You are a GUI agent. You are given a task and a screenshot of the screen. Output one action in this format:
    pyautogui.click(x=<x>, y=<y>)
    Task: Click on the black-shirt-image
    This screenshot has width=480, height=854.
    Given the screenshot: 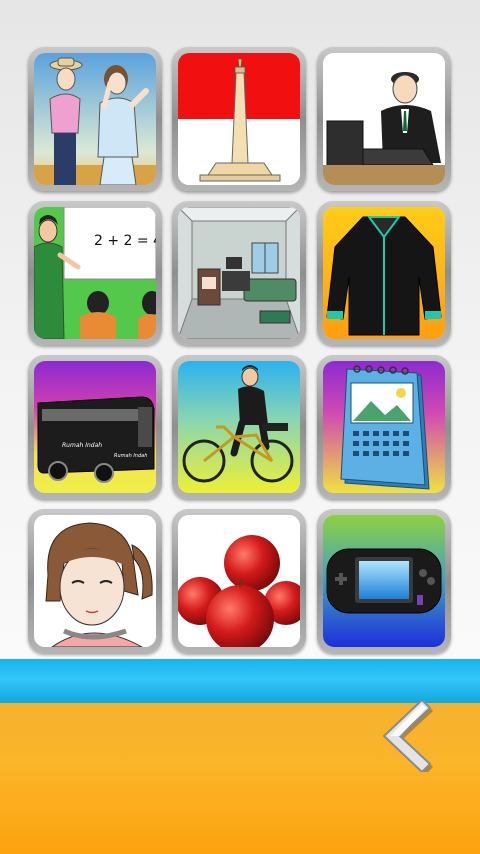 What is the action you would take?
    pyautogui.click(x=384, y=273)
    